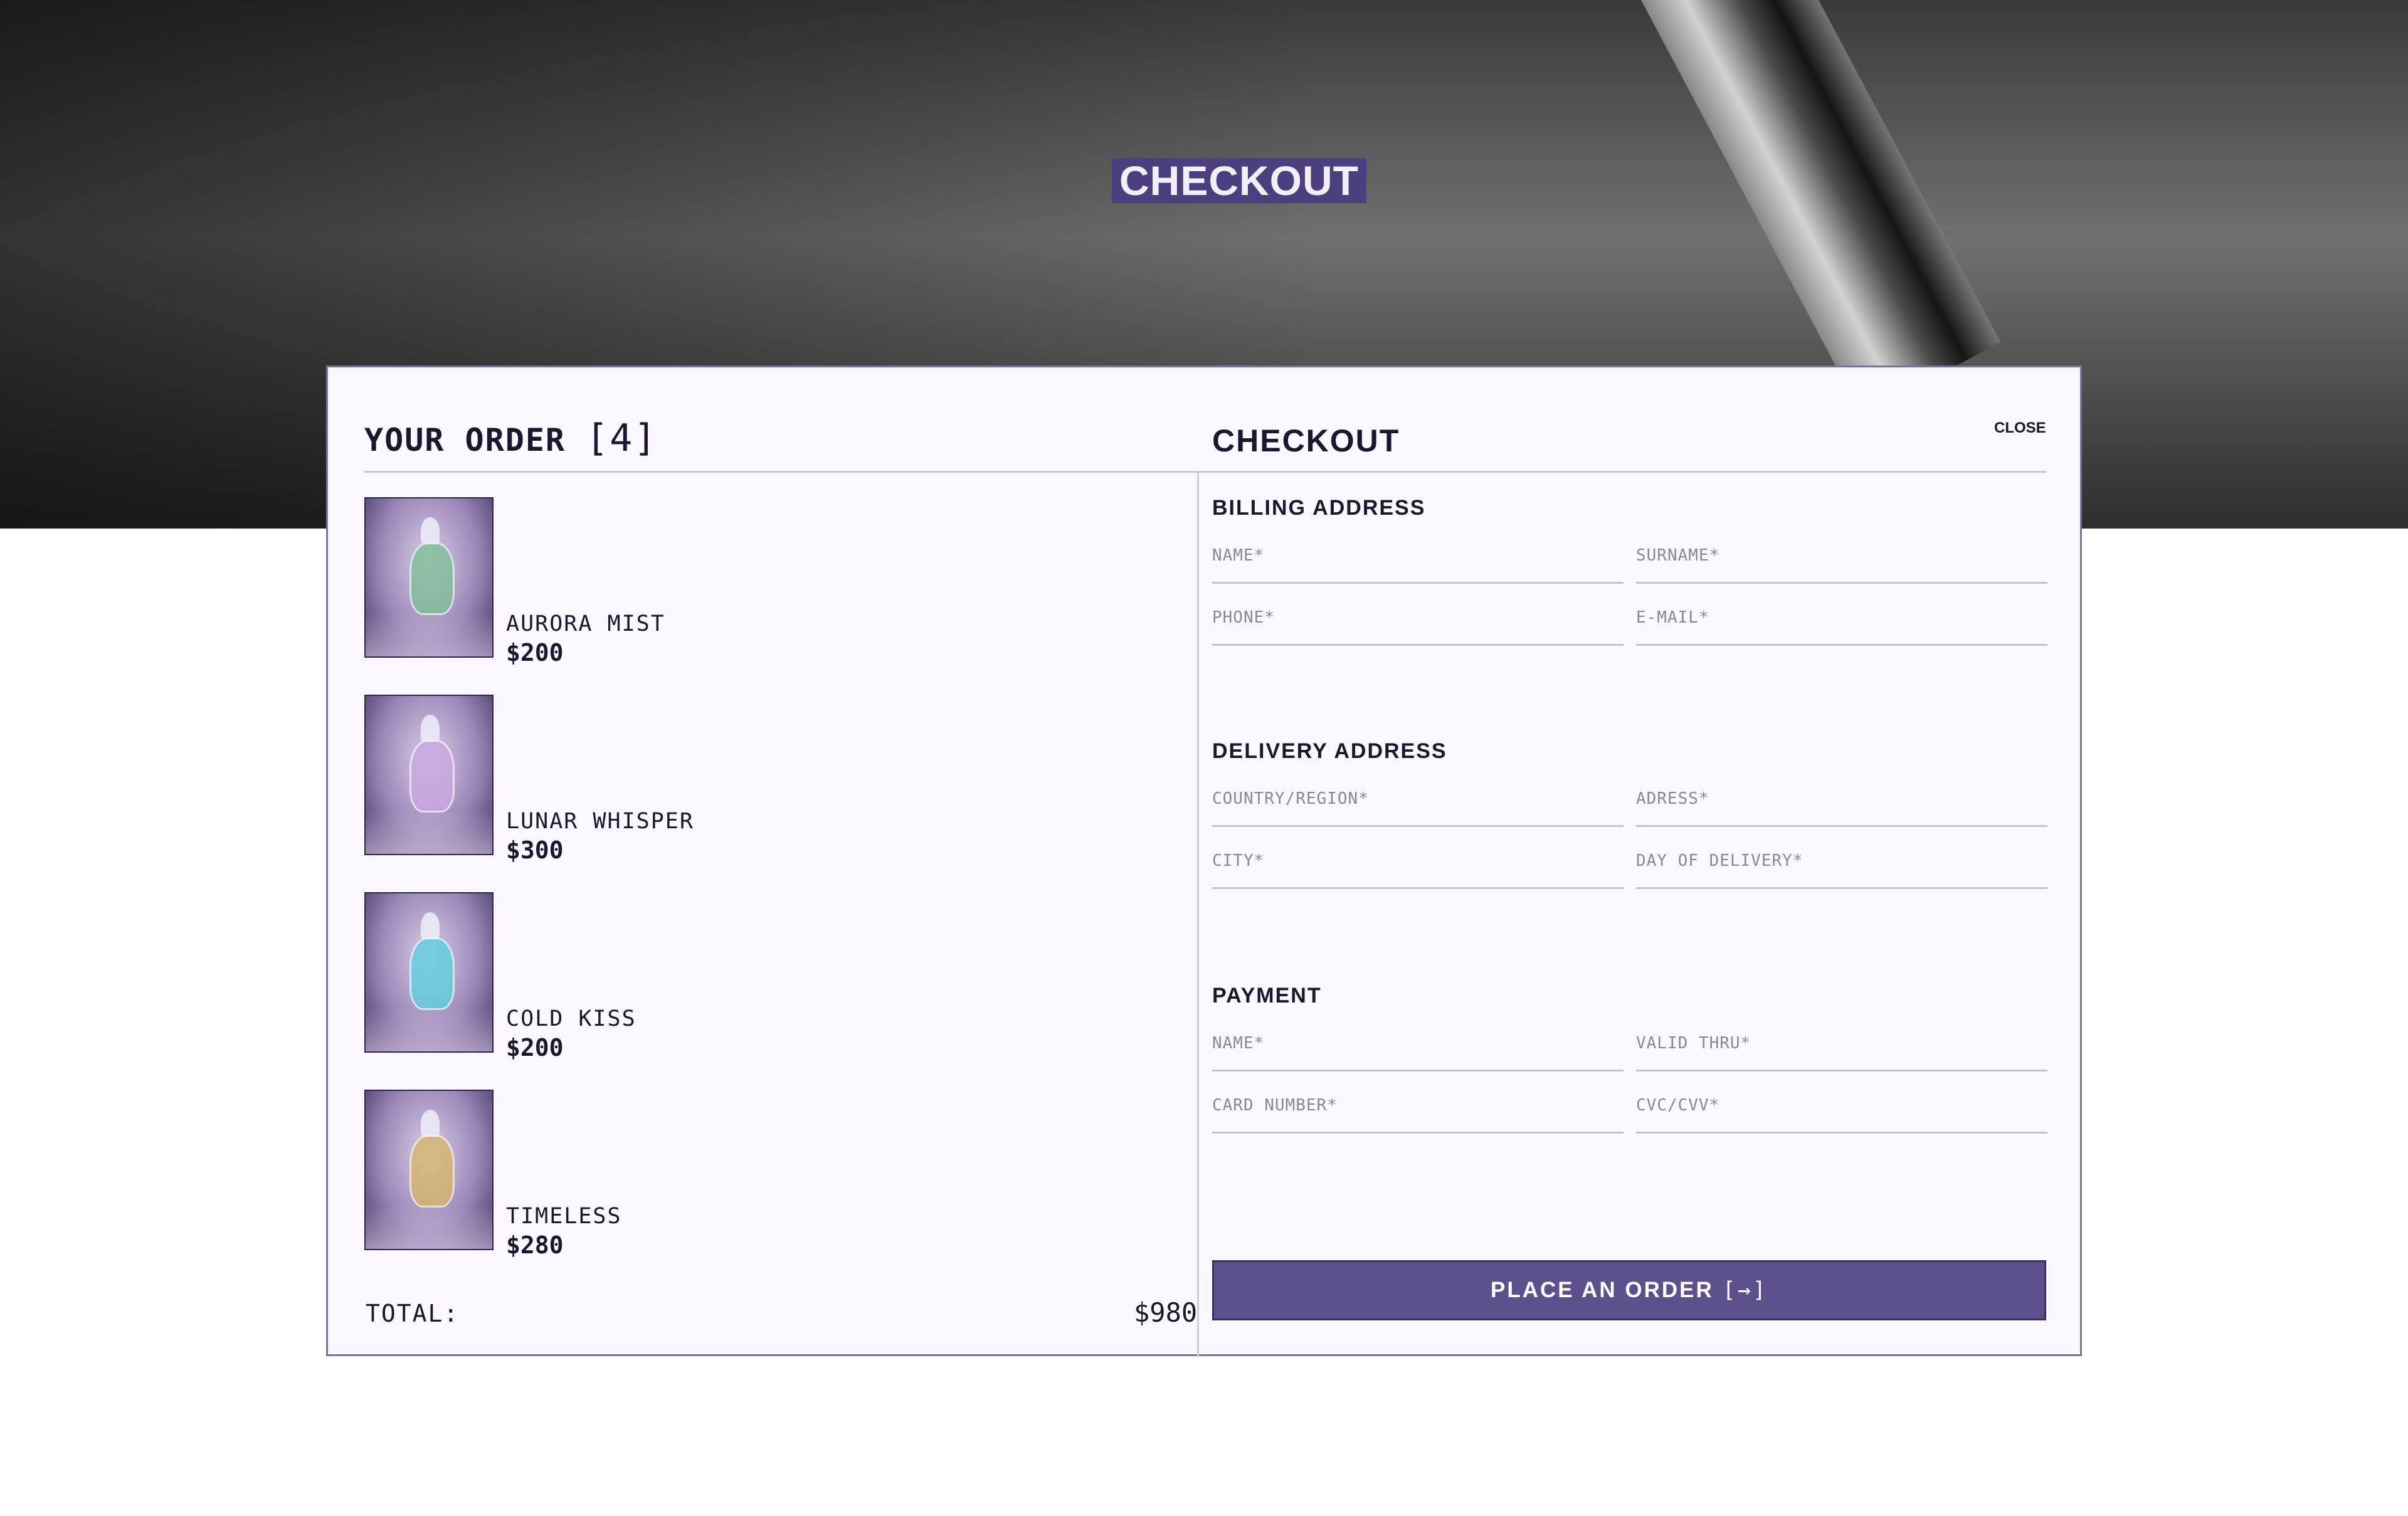  I want to click on checkout-heading: CHECKOUT, so click(1306, 440).